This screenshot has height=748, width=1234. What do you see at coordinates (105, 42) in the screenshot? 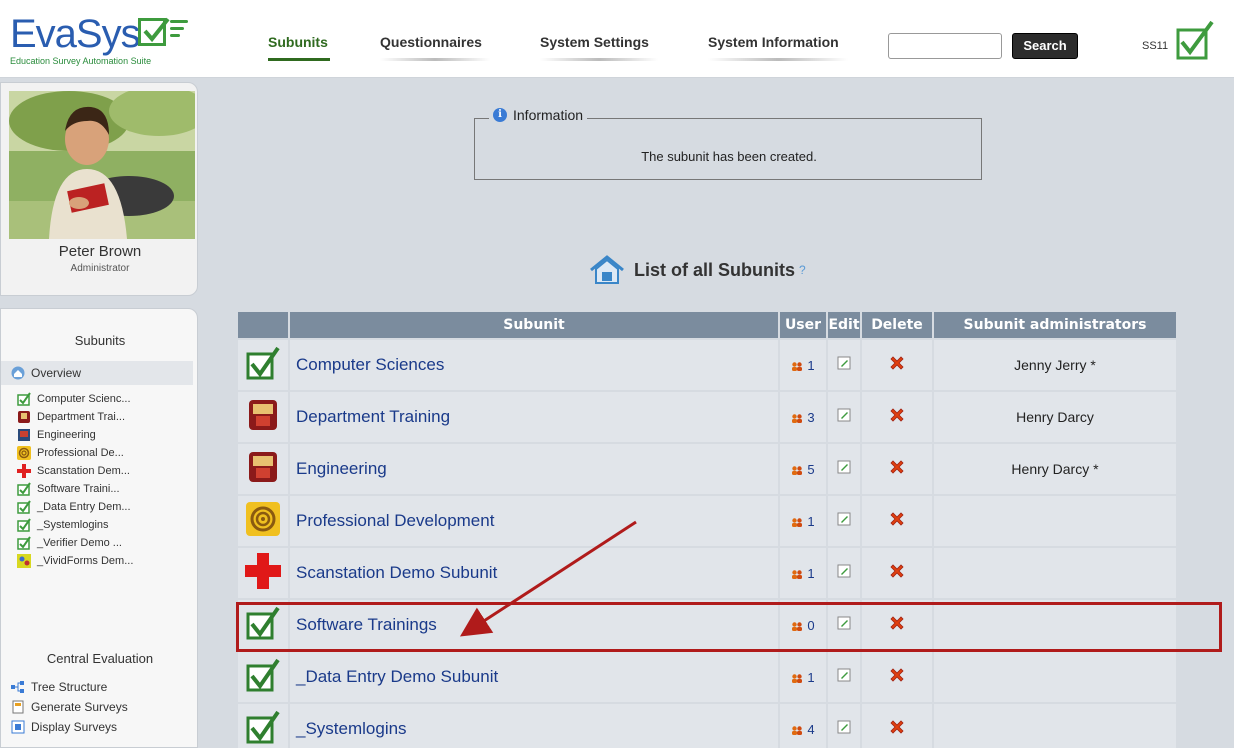
I see `evasys-logo: EvaSys Education Survey Automation Suite` at bounding box center [105, 42].